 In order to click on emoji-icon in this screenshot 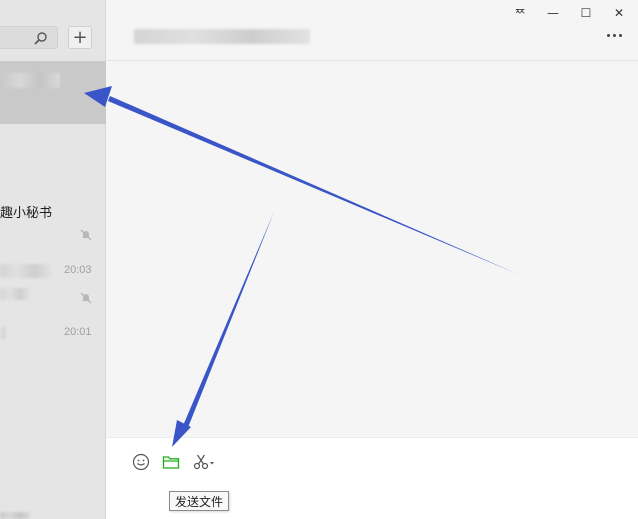, I will do `click(141, 462)`.